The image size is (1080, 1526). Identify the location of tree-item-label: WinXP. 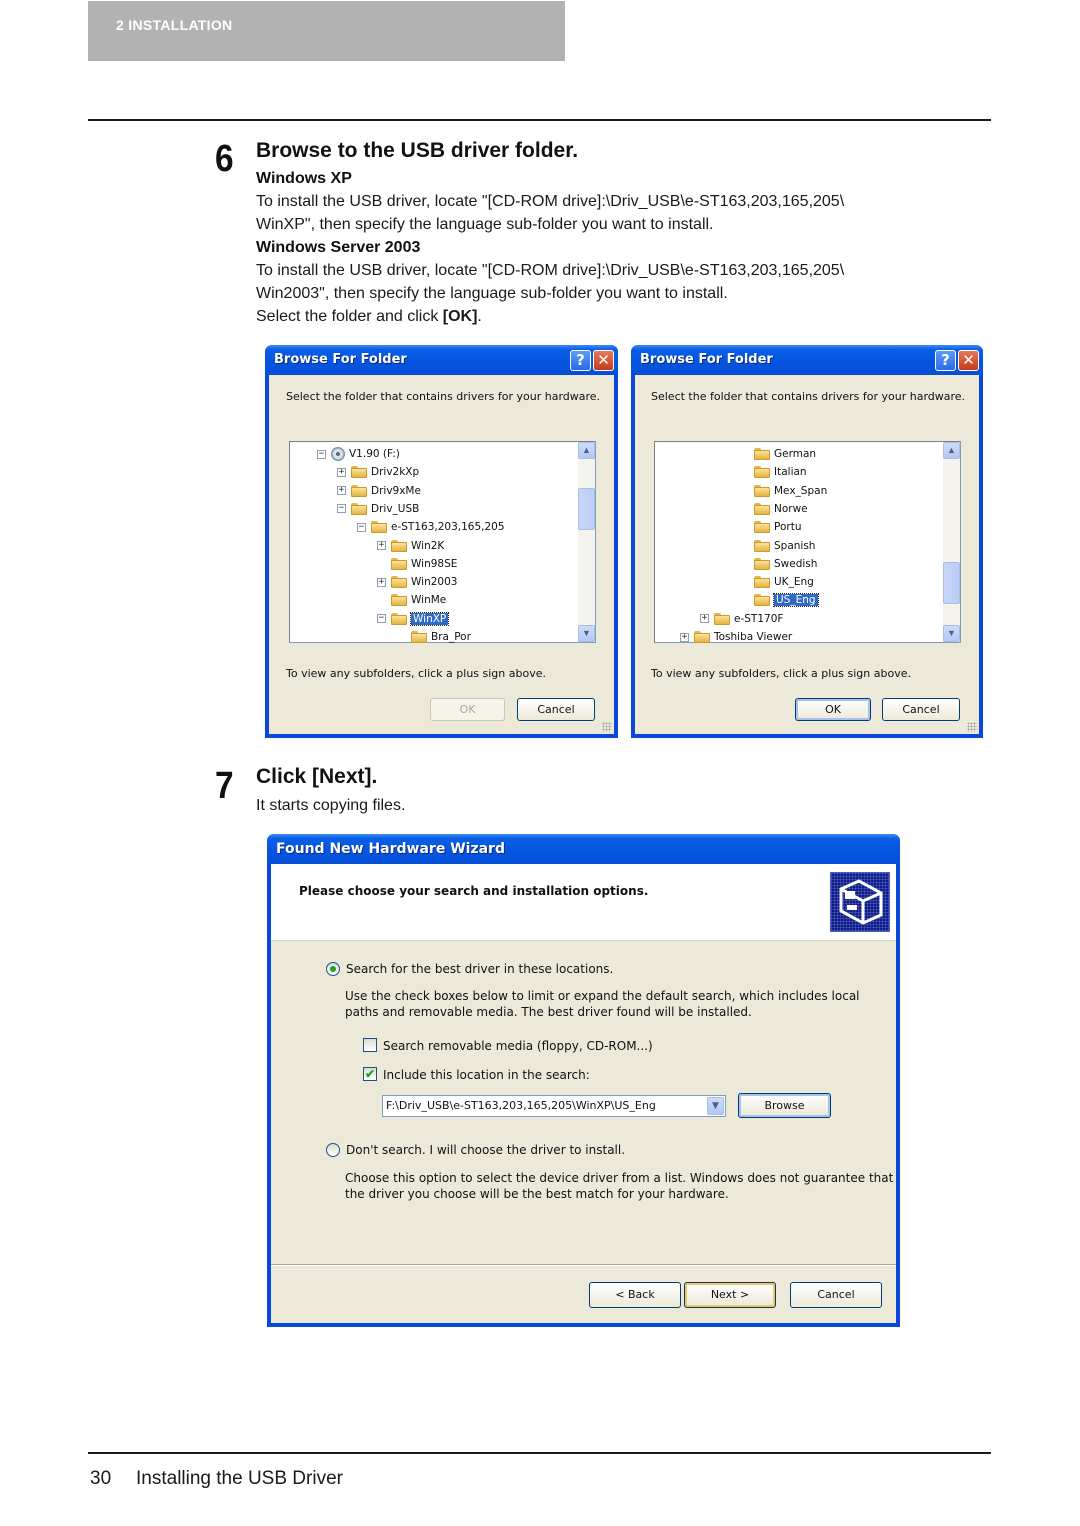
(429, 618).